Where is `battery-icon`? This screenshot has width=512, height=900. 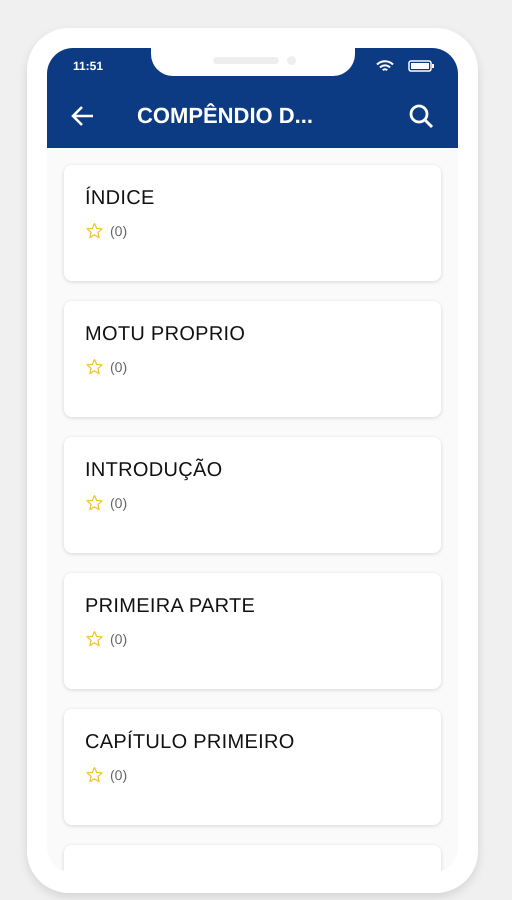 battery-icon is located at coordinates (421, 66).